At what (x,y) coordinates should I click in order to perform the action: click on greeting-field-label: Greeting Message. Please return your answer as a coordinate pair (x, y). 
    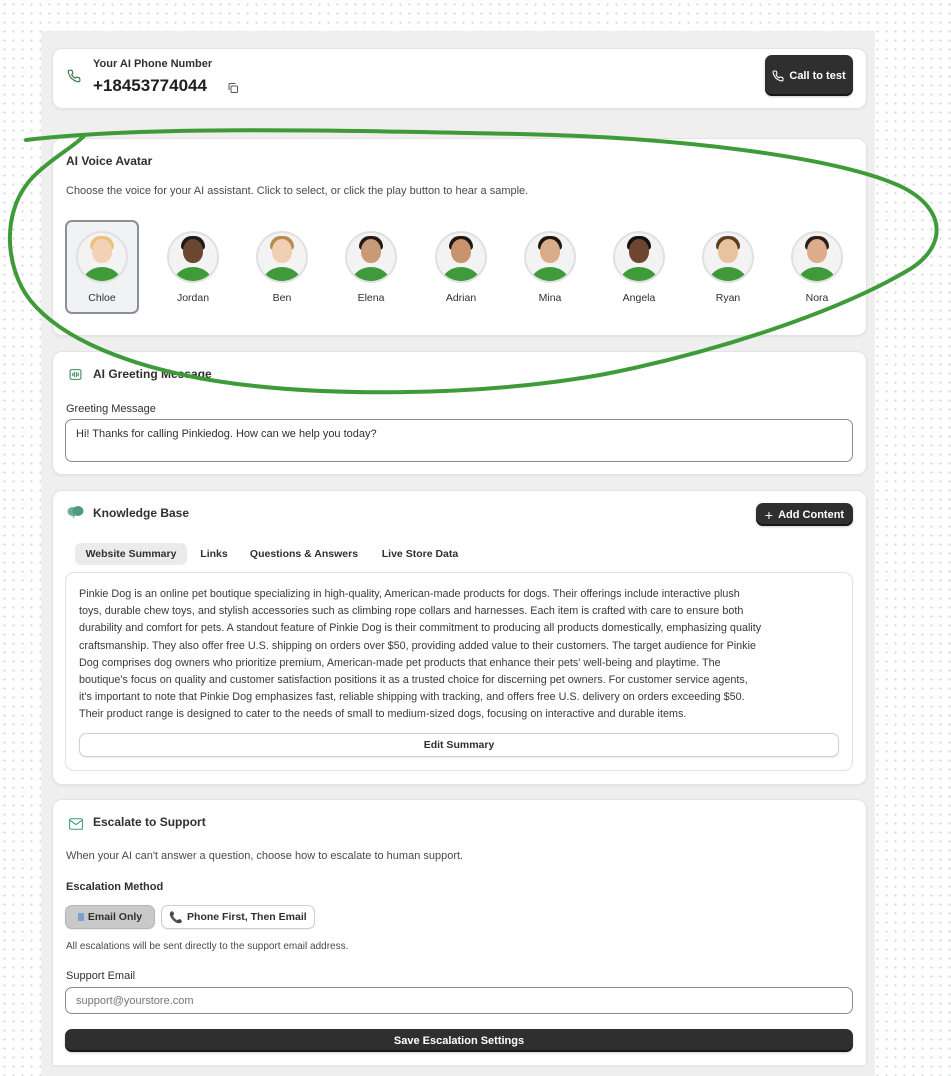
    Looking at the image, I should click on (111, 409).